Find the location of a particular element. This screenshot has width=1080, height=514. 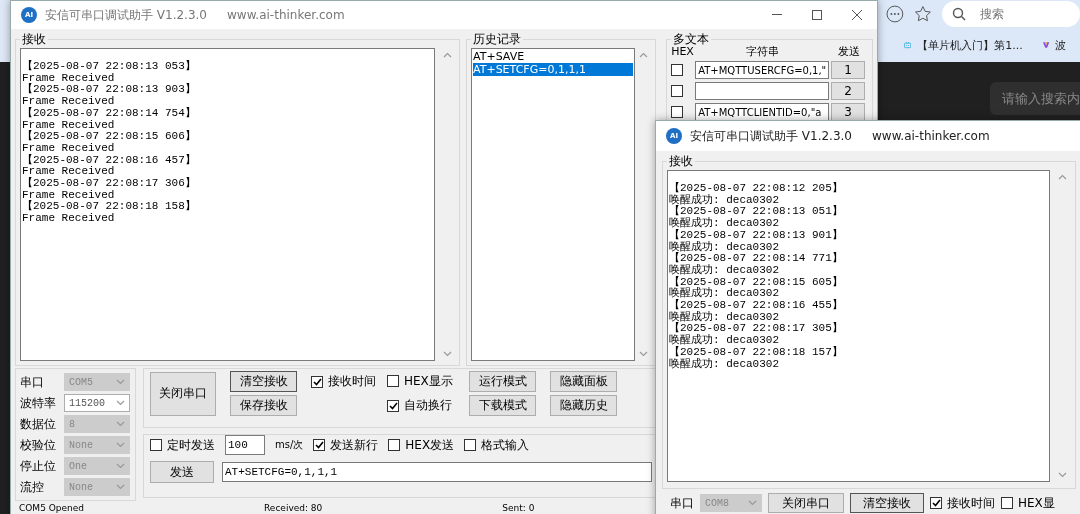

interval-field: 100 is located at coordinates (245, 445).